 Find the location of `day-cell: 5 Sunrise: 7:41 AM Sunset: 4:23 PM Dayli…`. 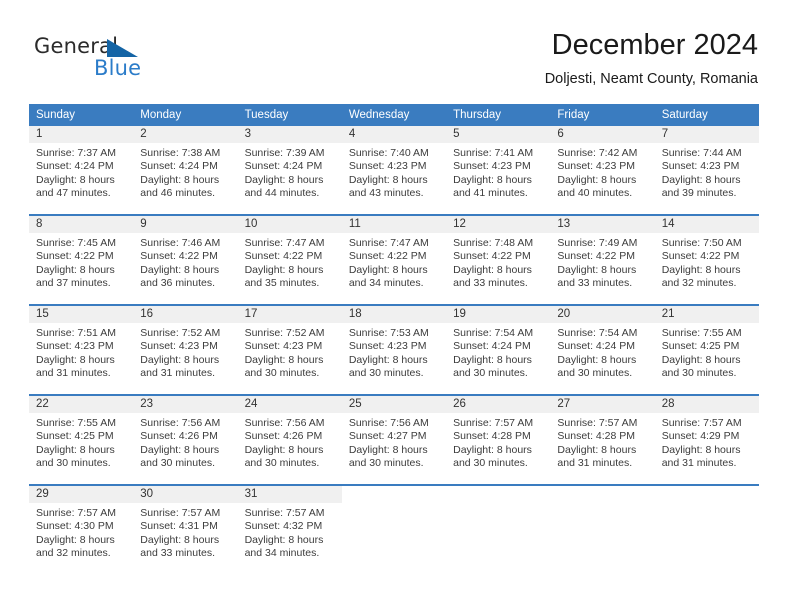

day-cell: 5 Sunrise: 7:41 AM Sunset: 4:23 PM Dayli… is located at coordinates (498, 170).